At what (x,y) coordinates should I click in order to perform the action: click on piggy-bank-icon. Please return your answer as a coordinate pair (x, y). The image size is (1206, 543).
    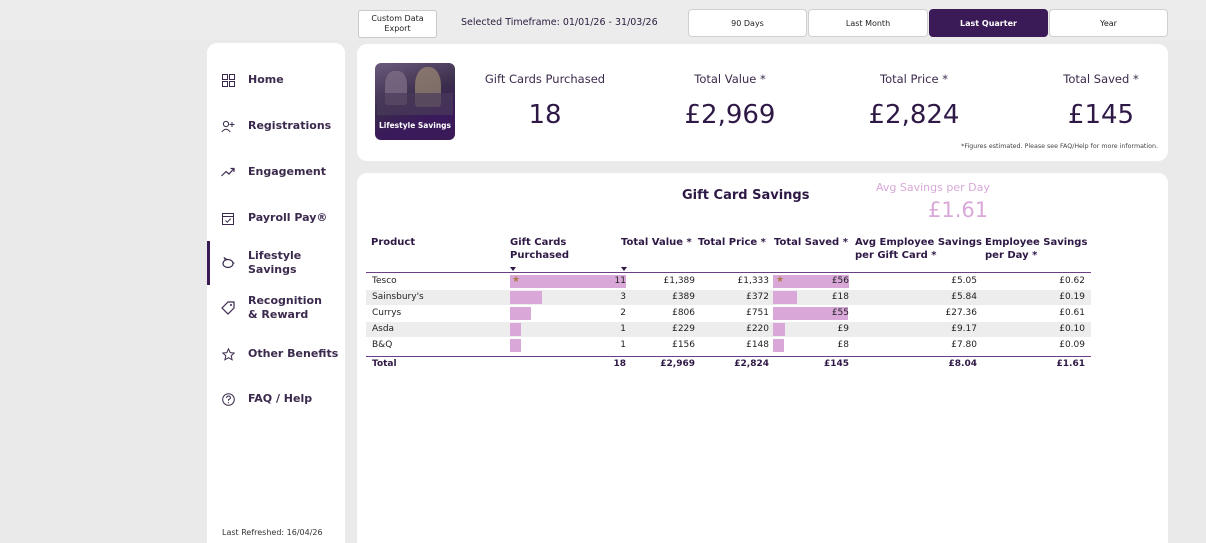
    Looking at the image, I should click on (228, 263).